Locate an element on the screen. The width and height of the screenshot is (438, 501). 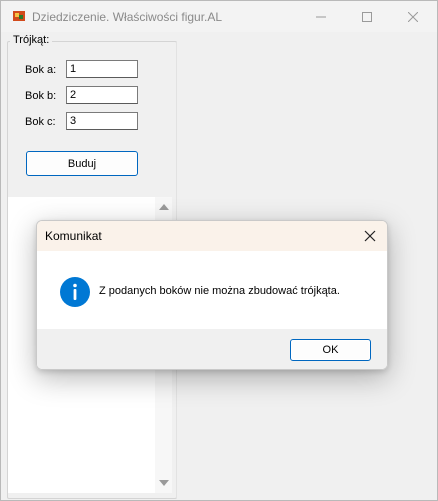
dialog-close-button is located at coordinates (370, 236).